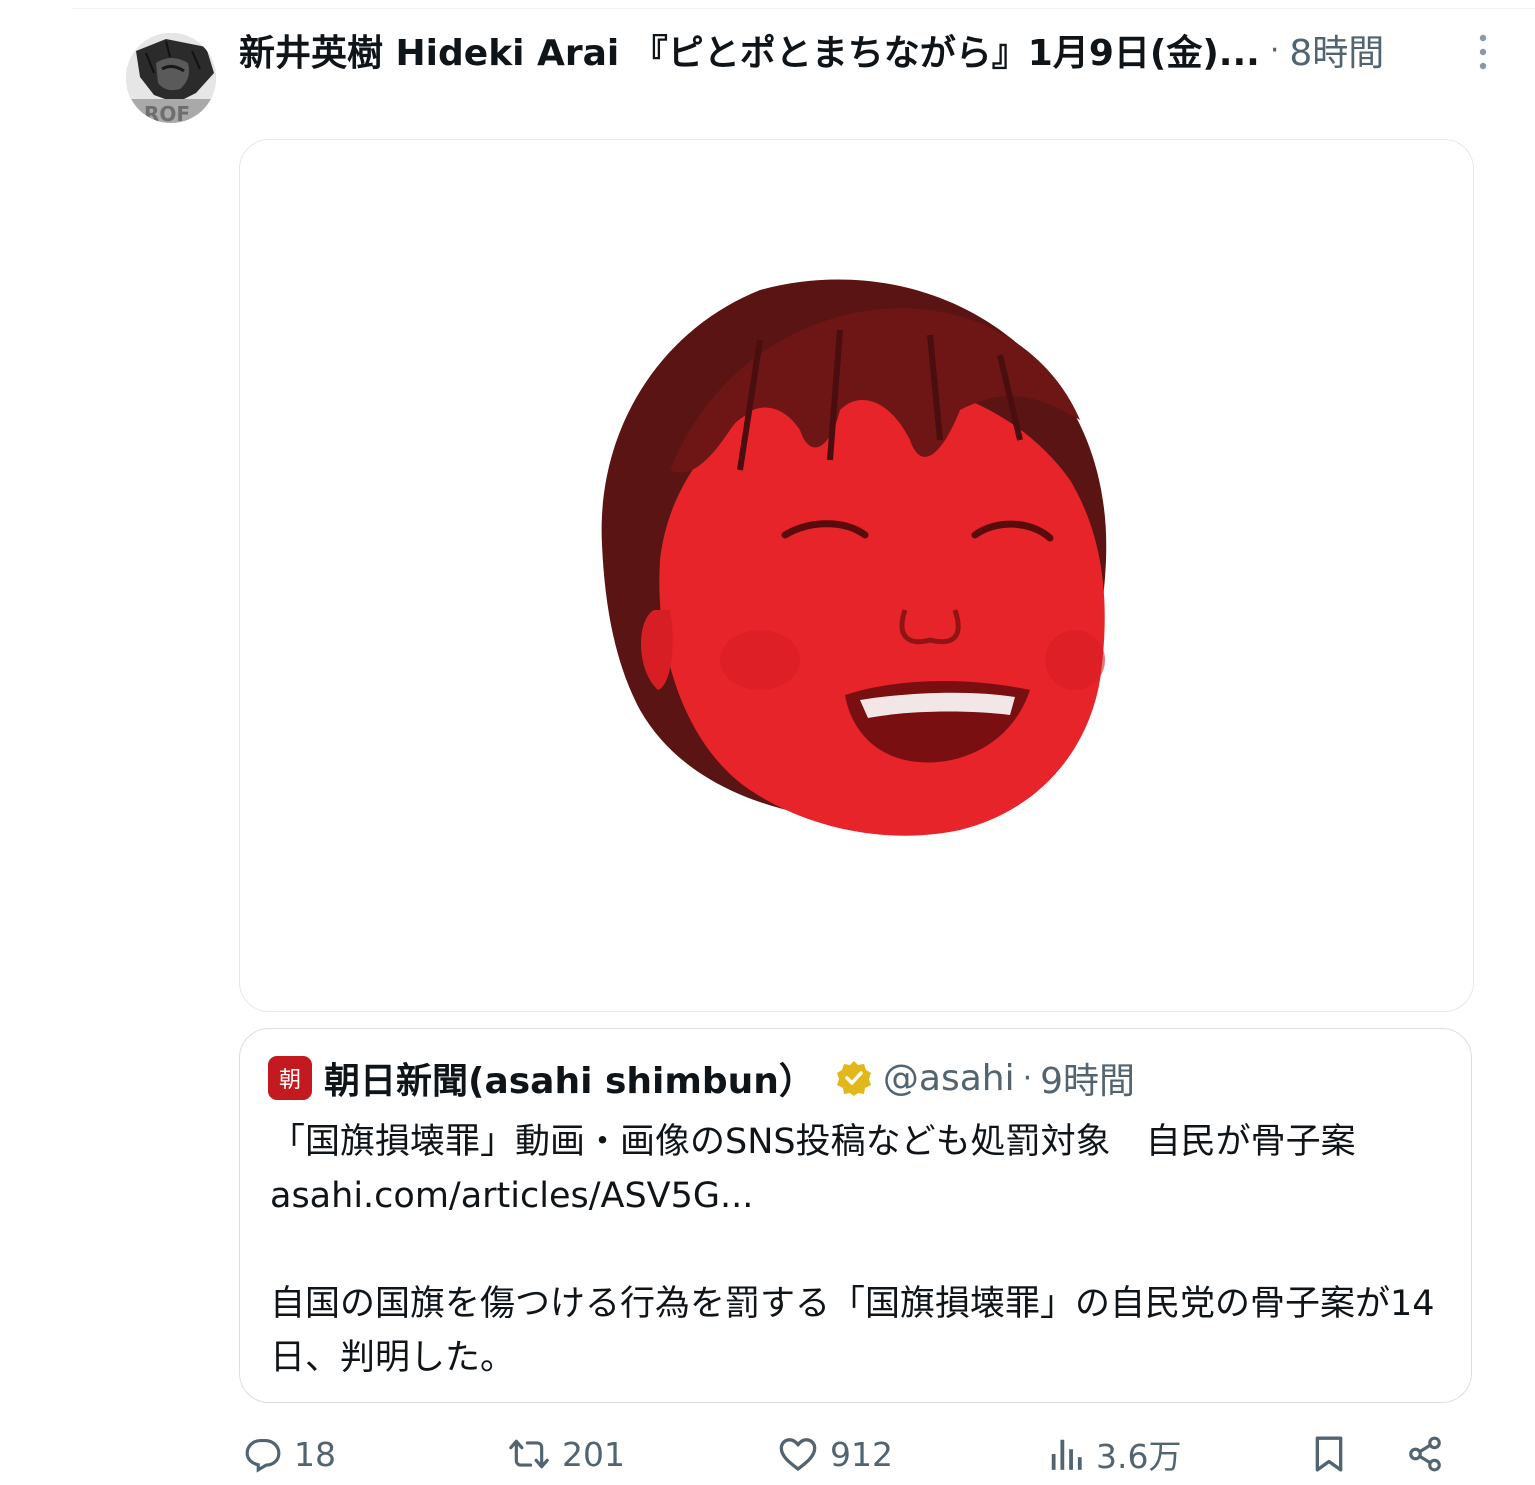 Image resolution: width=1535 pixels, height=1485 pixels. I want to click on quoted-tweet-header: 朝 朝日新聞(asahi shimbun） @asahi · 9時間, so click(701, 1078).